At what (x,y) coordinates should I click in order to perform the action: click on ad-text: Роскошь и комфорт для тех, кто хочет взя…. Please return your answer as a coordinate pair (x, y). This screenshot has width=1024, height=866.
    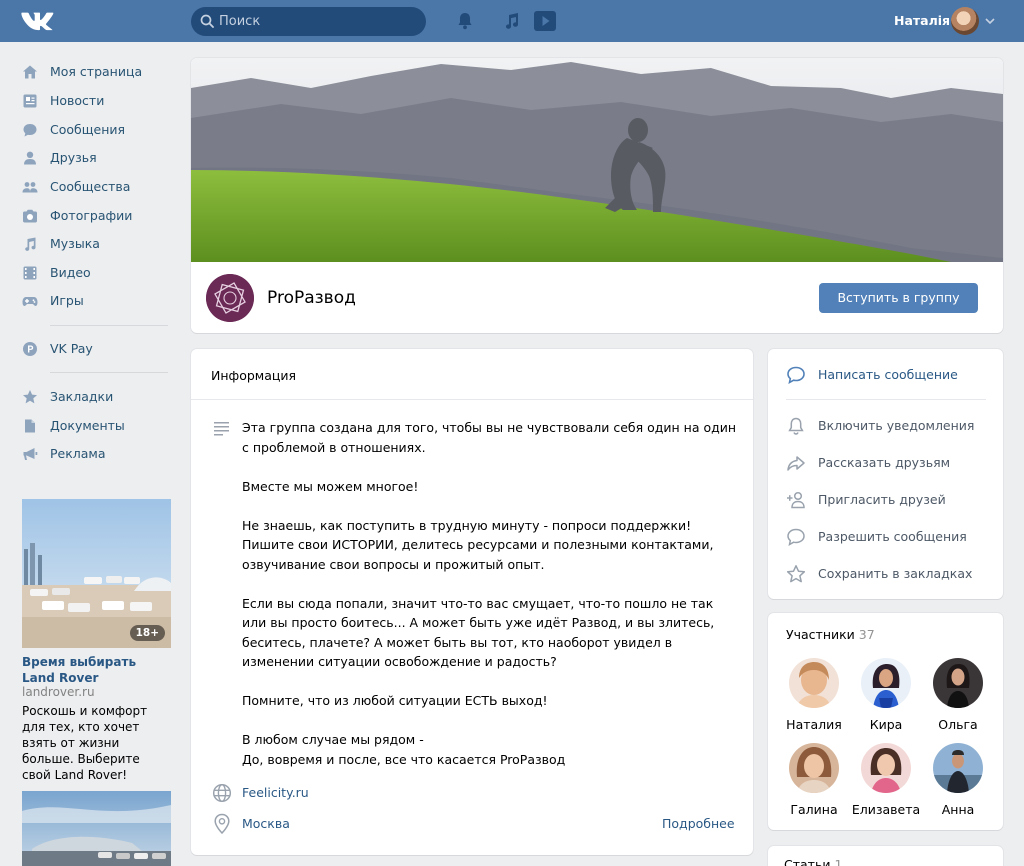
    Looking at the image, I should click on (85, 743).